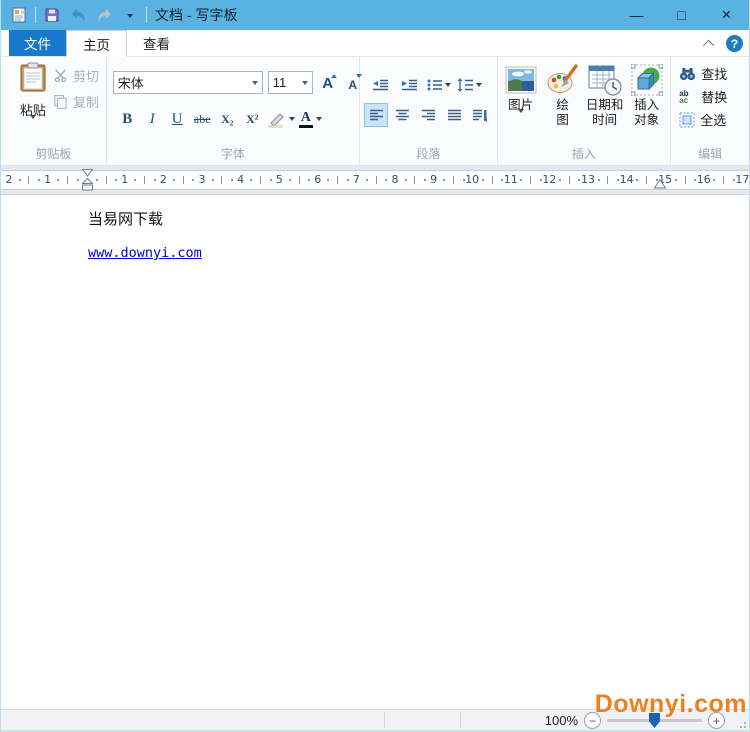 This screenshot has width=750, height=732. Describe the element at coordinates (646, 80) in the screenshot. I see `object-icon` at that location.